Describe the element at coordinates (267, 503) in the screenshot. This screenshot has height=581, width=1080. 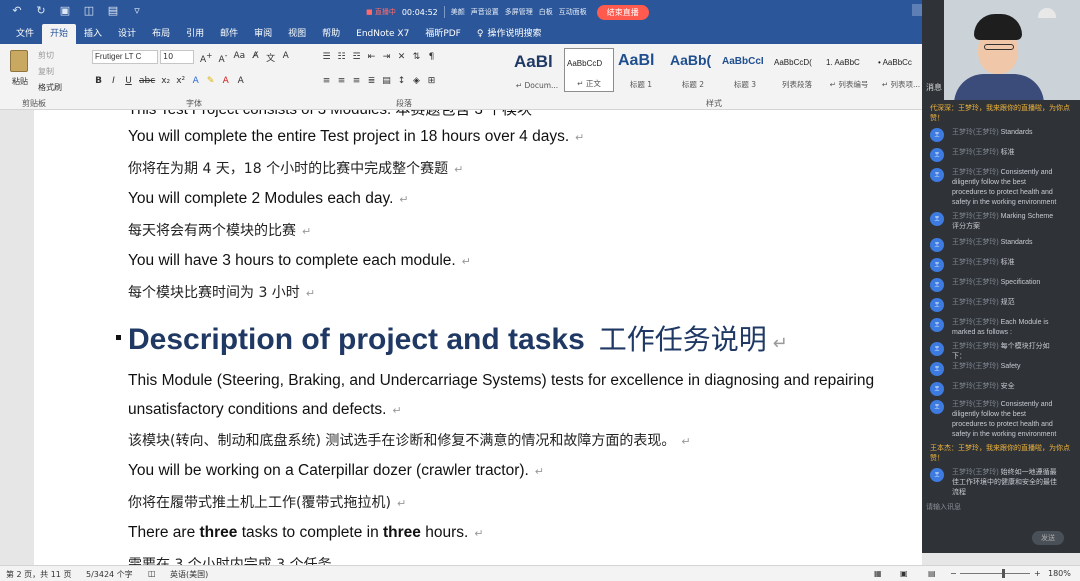
I see `doc-line: 你将在履带式推土机上工作(覆带式拖拉机) ↵` at that location.